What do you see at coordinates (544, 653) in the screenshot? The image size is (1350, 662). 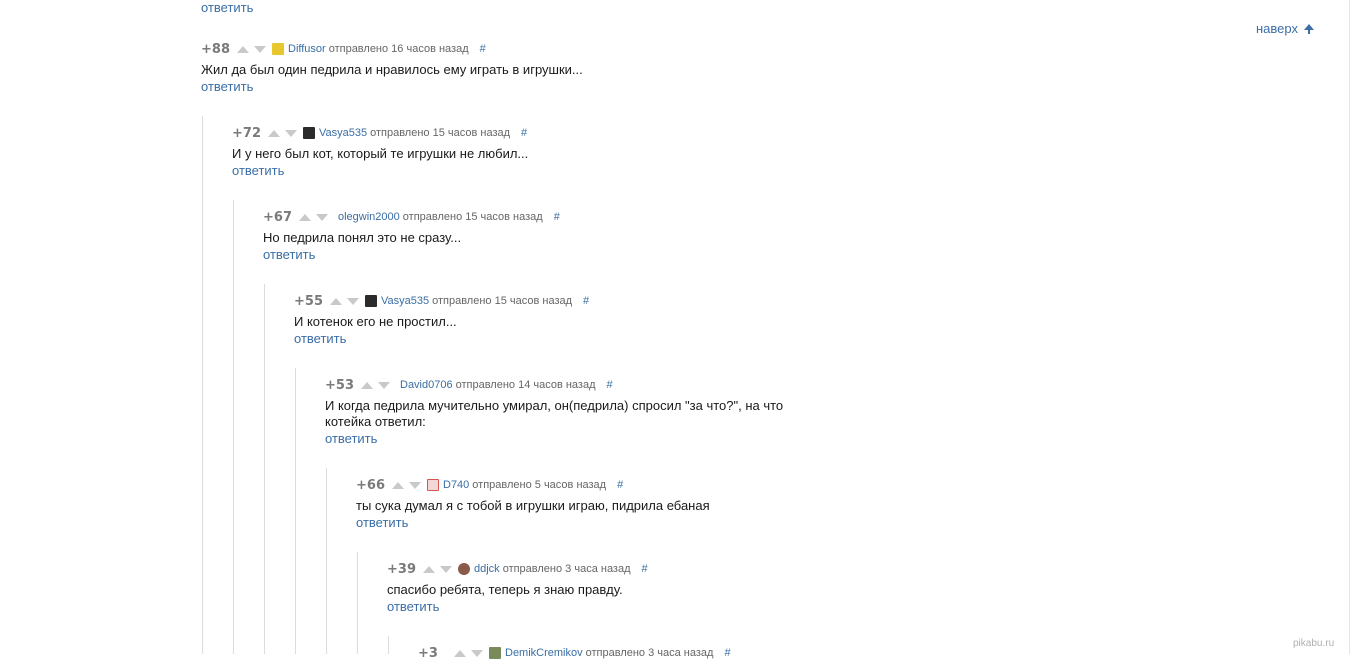 I see `author-link: DemikCremikov` at bounding box center [544, 653].